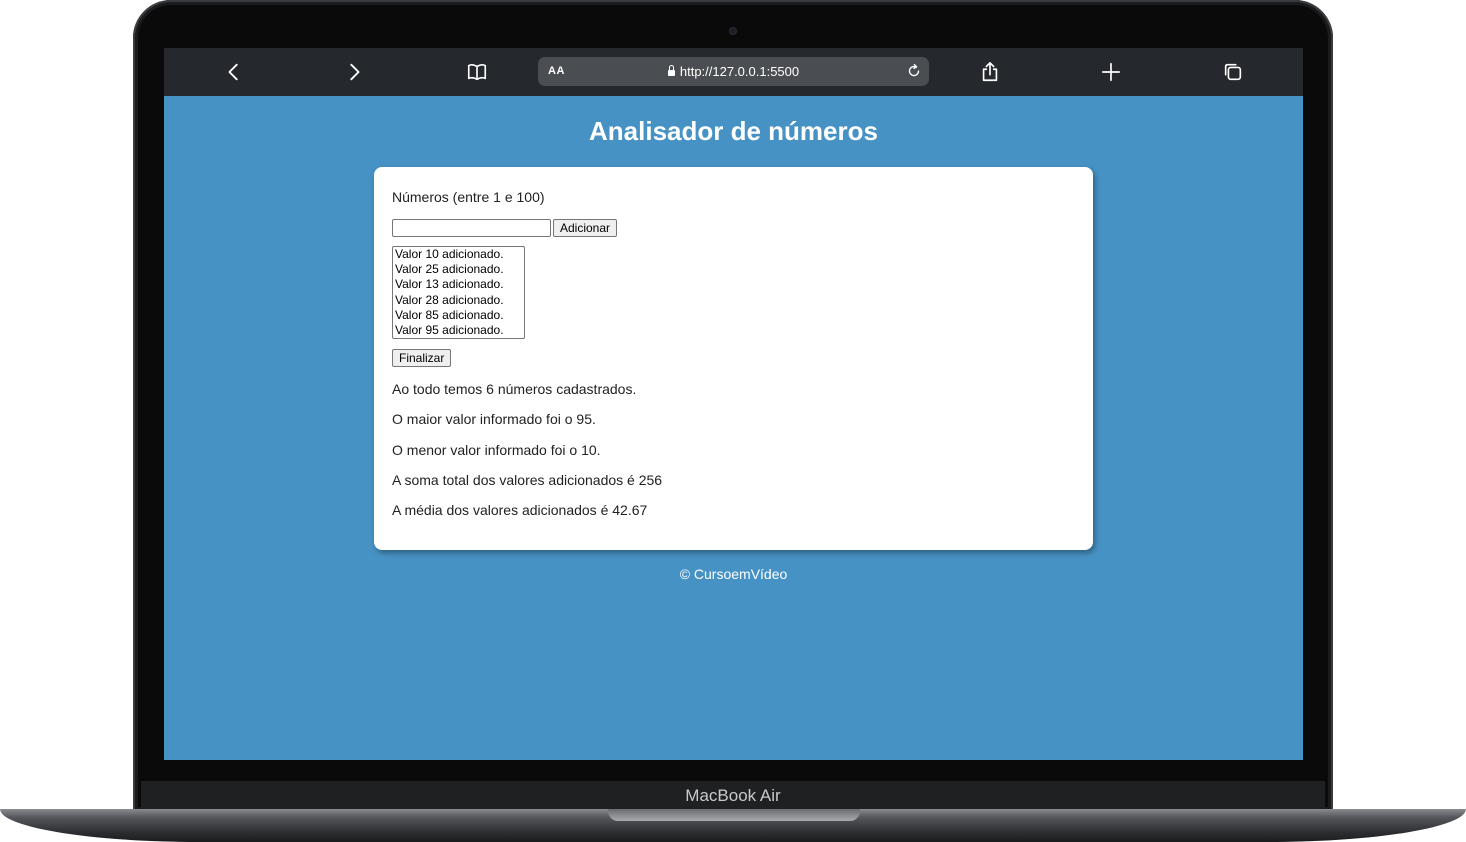 Image resolution: width=1466 pixels, height=842 pixels. Describe the element at coordinates (458, 254) in the screenshot. I see `list-item: Valor 10 adicionado.` at that location.